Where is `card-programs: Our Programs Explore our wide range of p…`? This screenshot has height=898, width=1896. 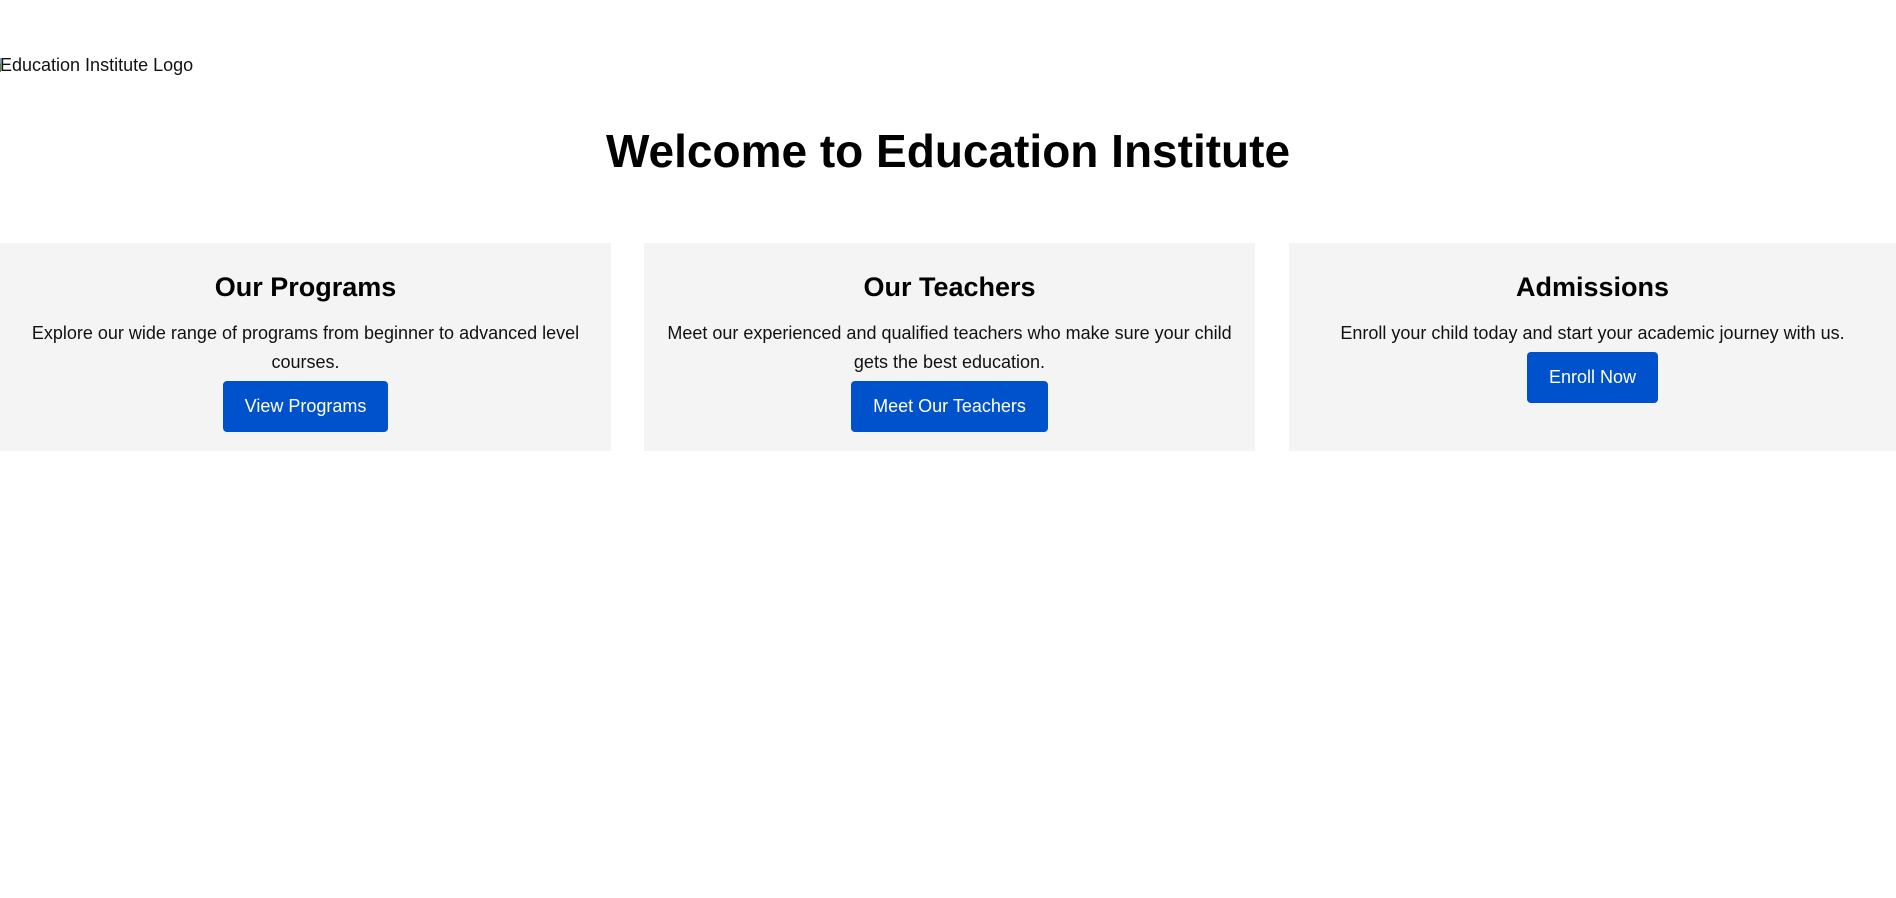 card-programs: Our Programs Explore our wide range of p… is located at coordinates (305, 347).